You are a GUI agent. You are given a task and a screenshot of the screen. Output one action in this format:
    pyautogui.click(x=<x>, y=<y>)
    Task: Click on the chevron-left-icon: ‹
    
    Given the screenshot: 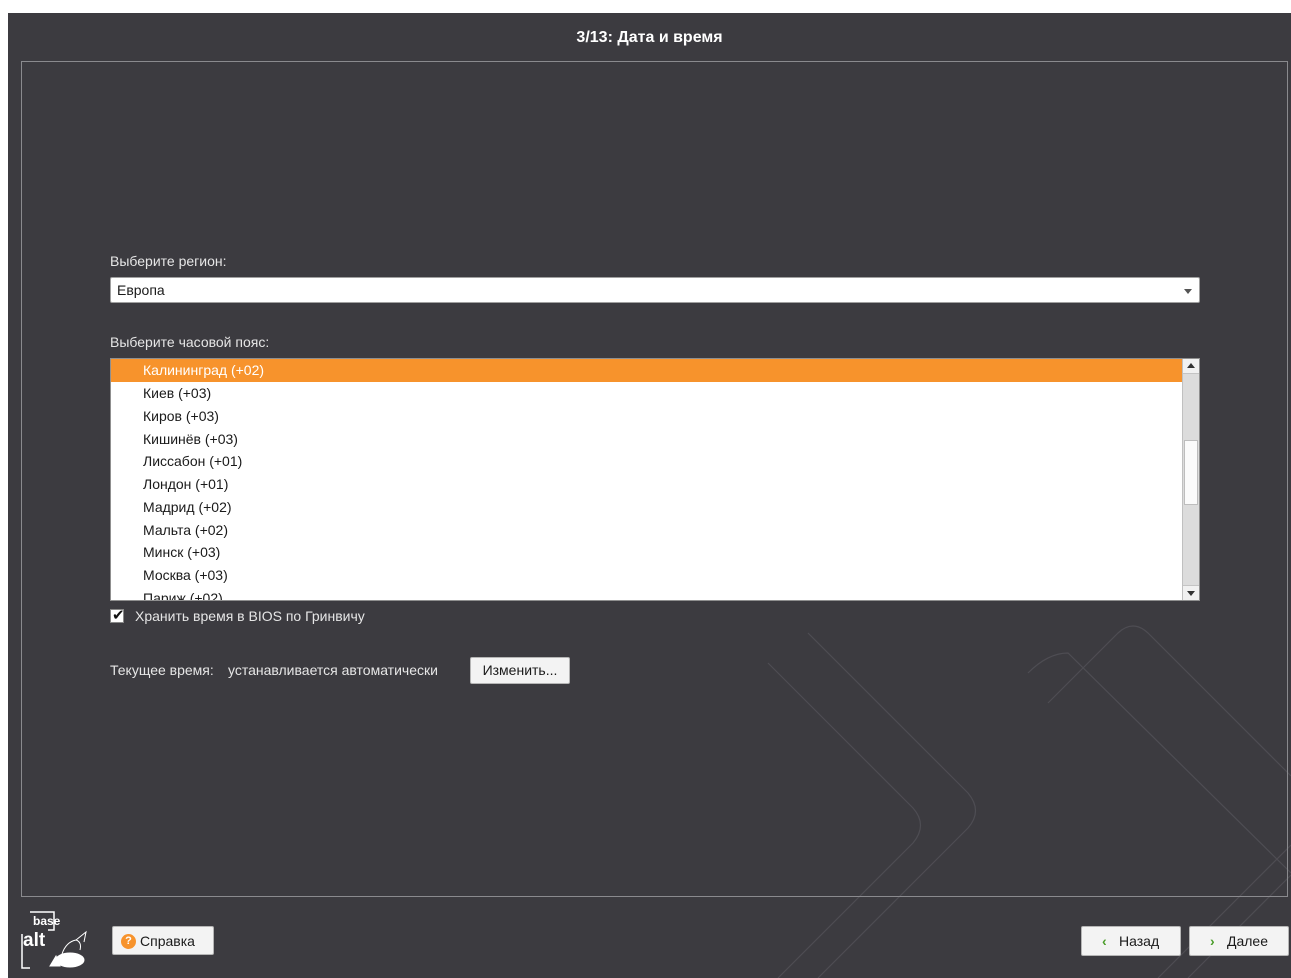 What is the action you would take?
    pyautogui.click(x=1104, y=941)
    